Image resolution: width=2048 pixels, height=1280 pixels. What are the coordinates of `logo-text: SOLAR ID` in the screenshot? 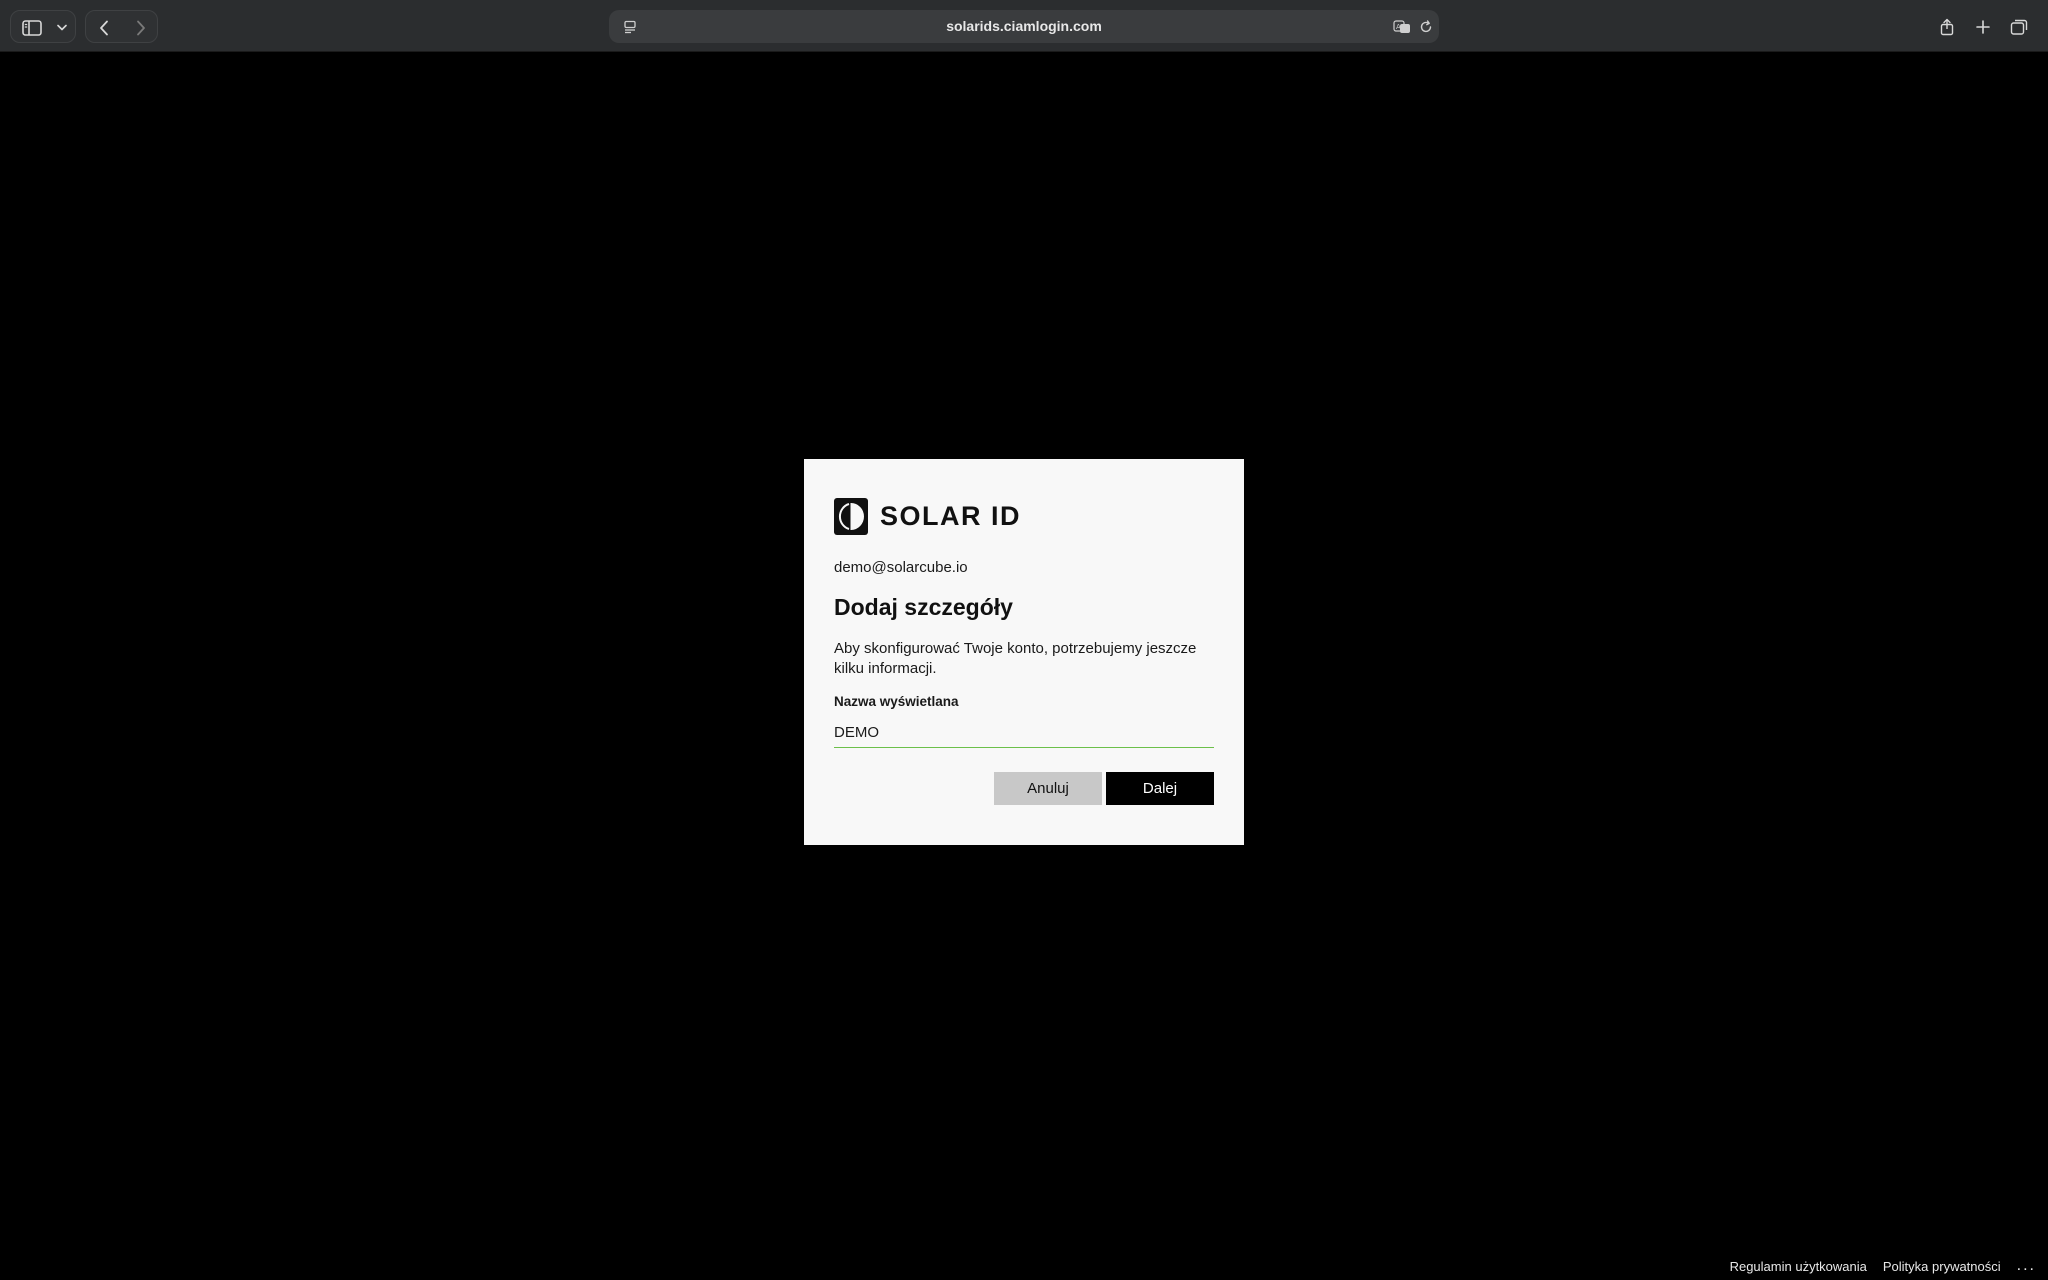 It's located at (951, 516).